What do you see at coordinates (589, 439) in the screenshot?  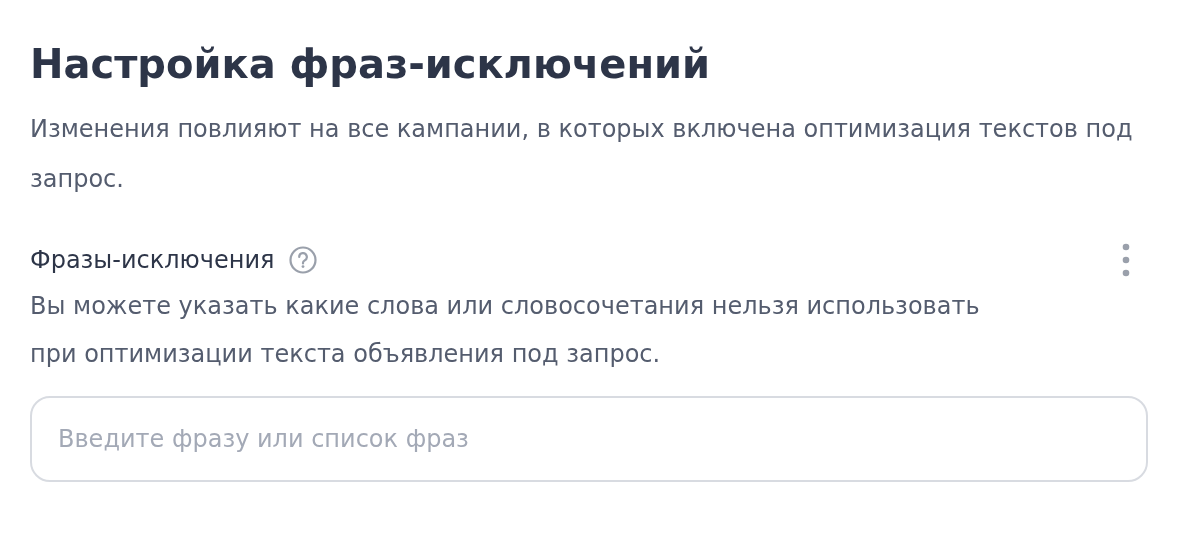 I see `phrase-input-field: Введите фразу или список фраз` at bounding box center [589, 439].